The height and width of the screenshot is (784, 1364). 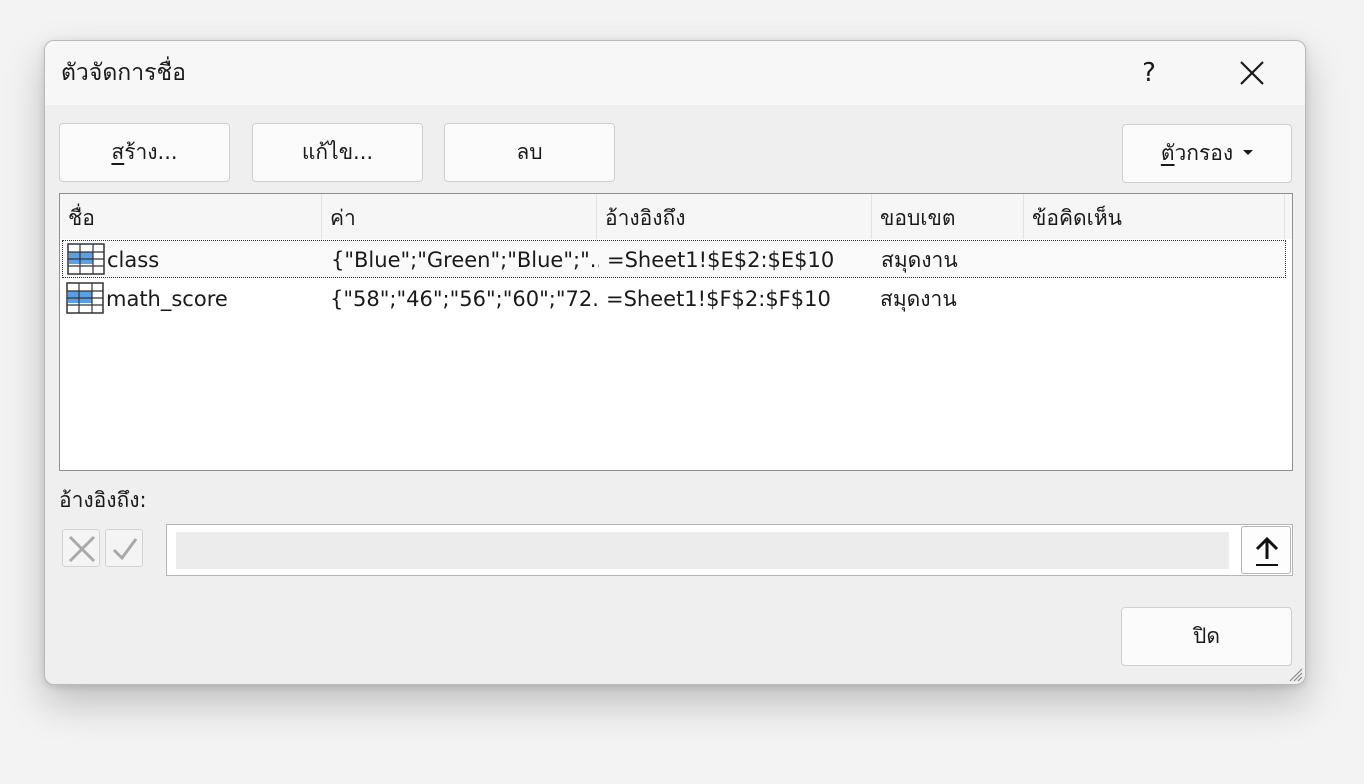 I want to click on help-button: ?, so click(x=1149, y=73).